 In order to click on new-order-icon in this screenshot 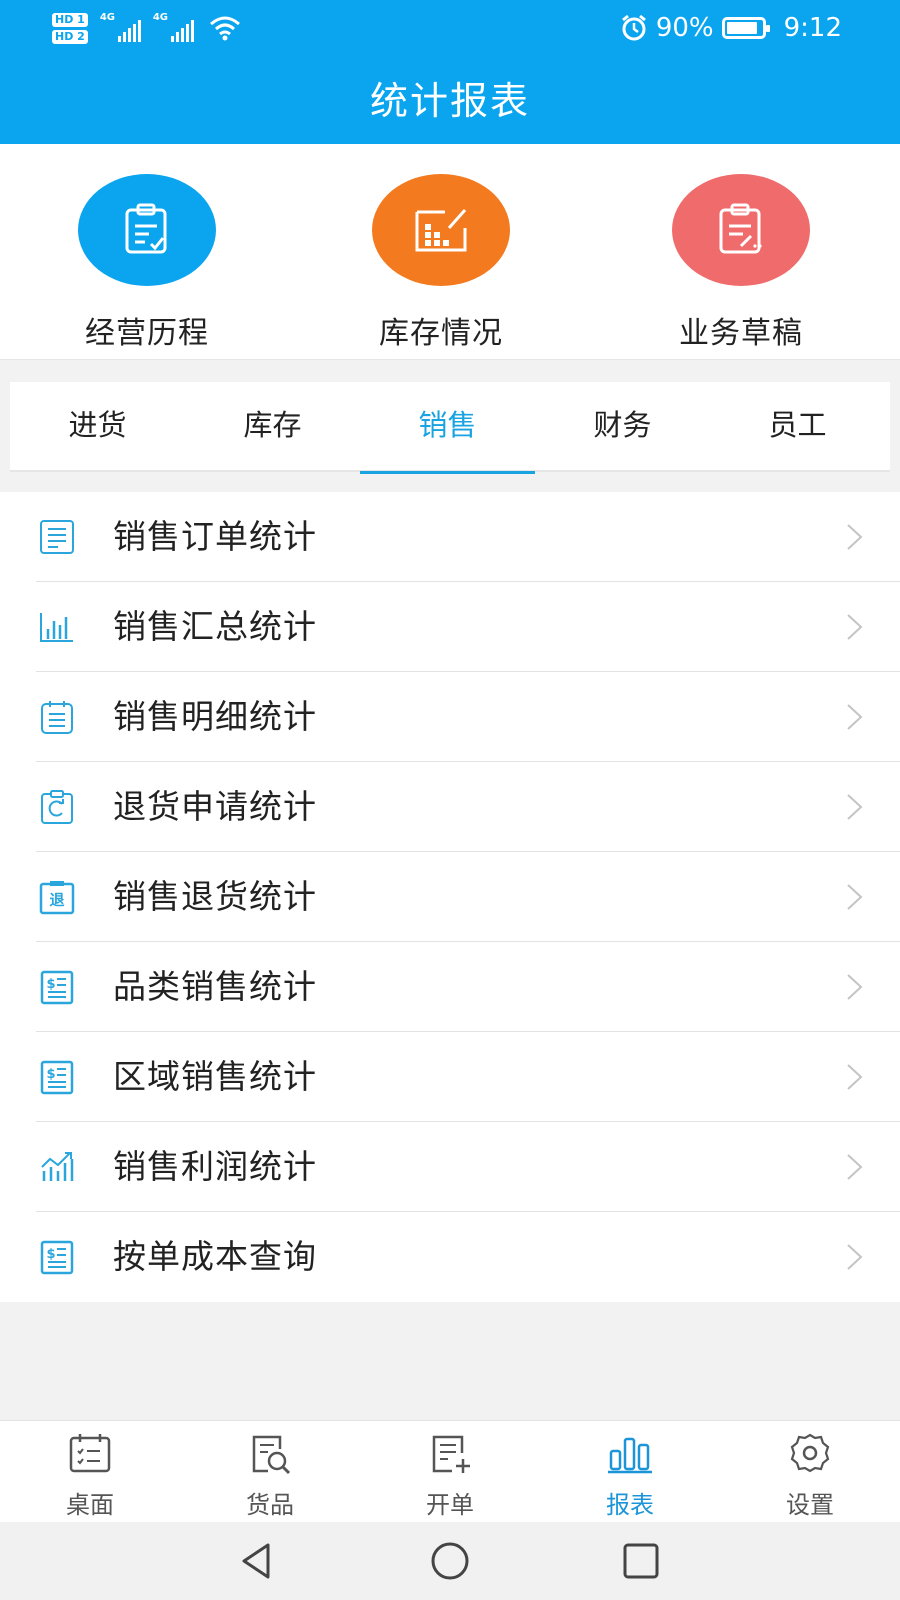, I will do `click(451, 1454)`.